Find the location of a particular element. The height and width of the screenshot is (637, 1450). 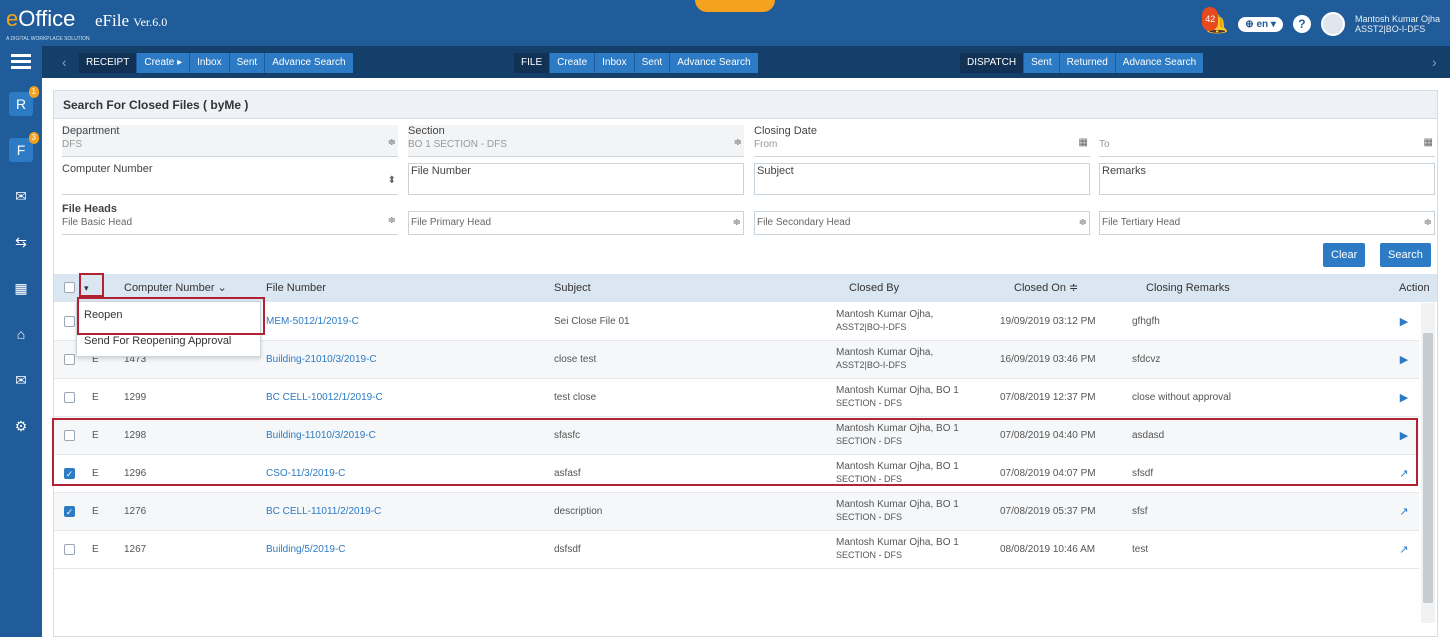

nav-receipt-advance-search: Advance Search is located at coordinates (308, 63).